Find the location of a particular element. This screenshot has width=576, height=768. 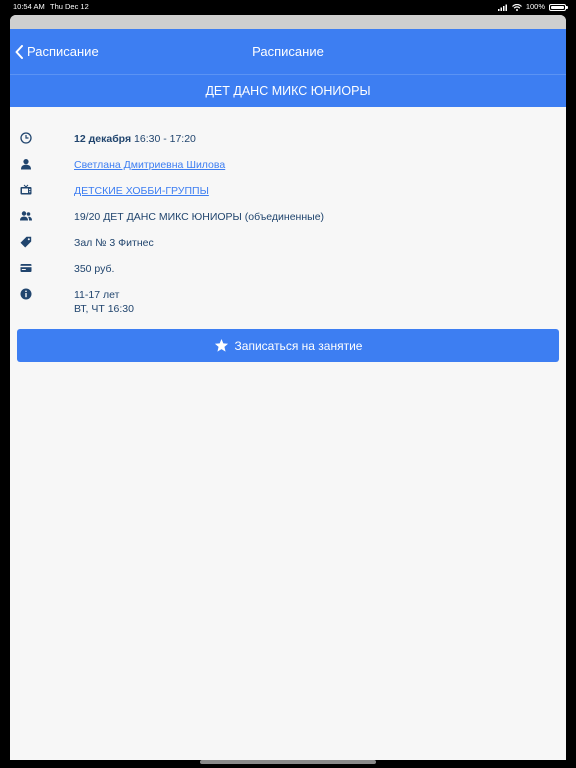

battery-icon is located at coordinates (558, 7).